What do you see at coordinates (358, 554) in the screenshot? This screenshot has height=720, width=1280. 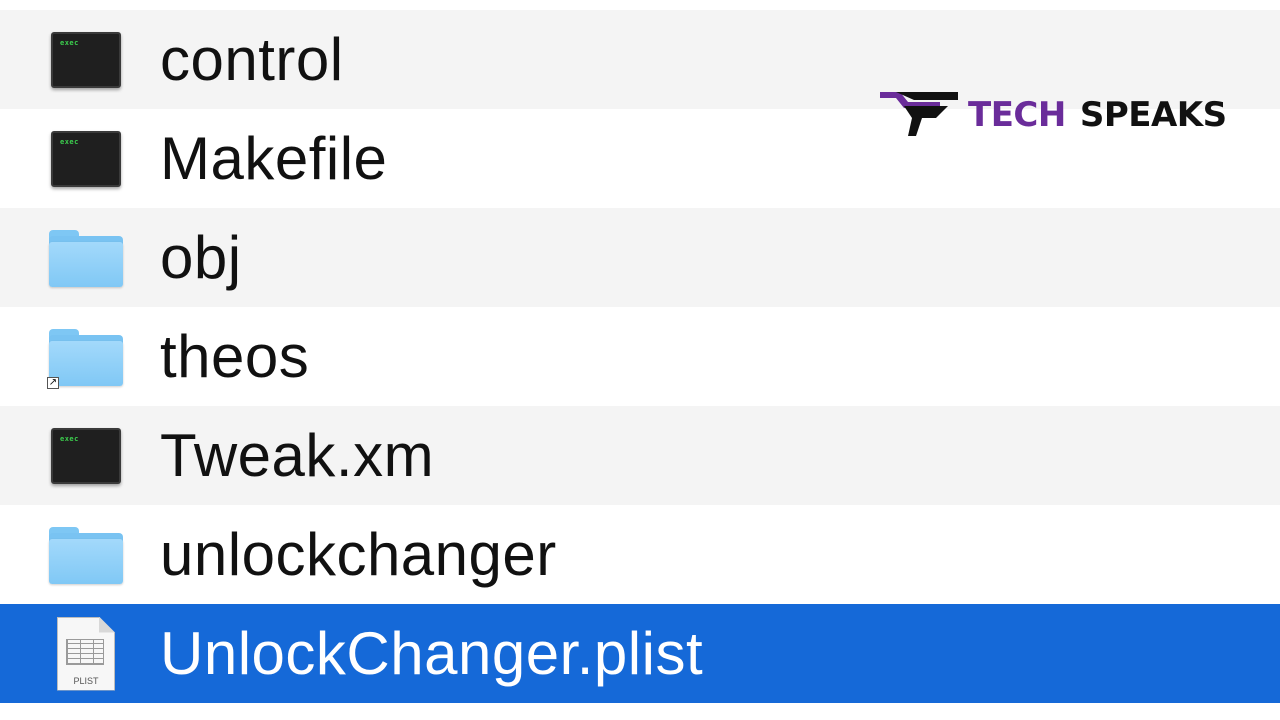 I see `file-name: unlockchanger` at bounding box center [358, 554].